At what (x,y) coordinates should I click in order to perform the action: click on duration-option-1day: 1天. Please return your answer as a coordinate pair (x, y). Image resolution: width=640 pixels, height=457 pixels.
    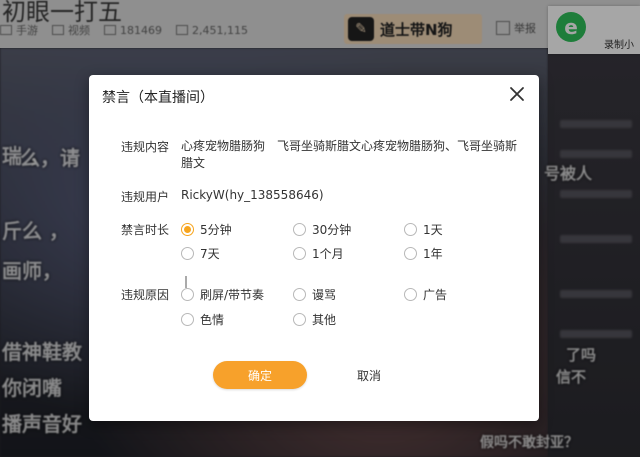
    Looking at the image, I should click on (423, 229).